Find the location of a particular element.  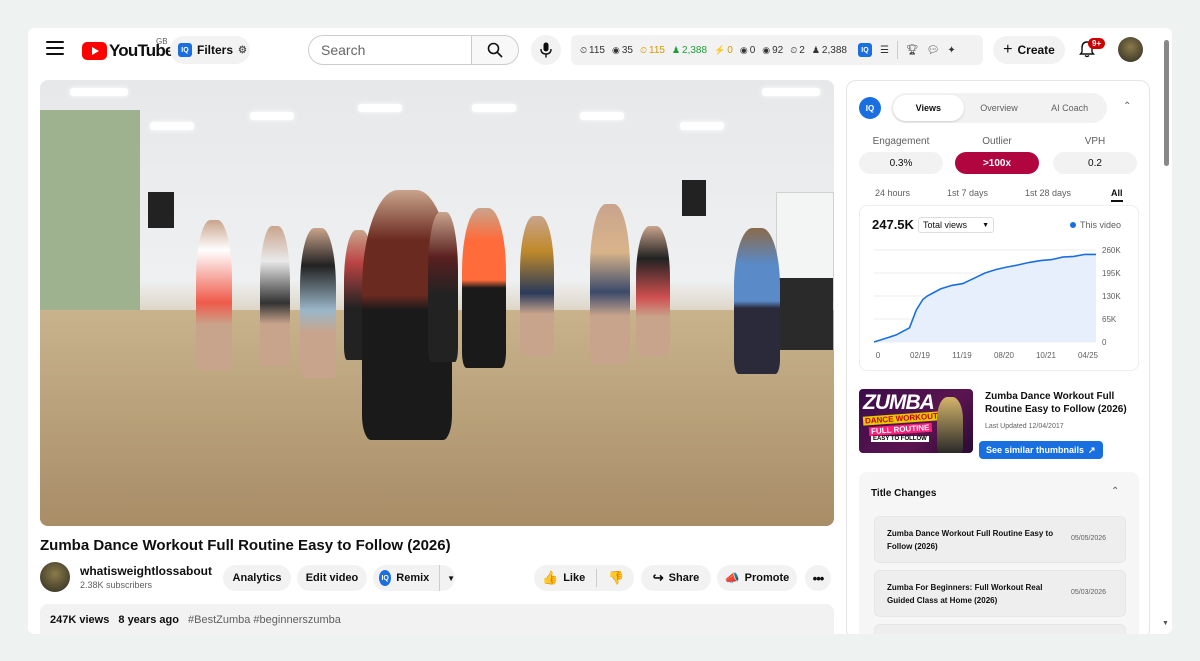

microphone-icon is located at coordinates (546, 50).